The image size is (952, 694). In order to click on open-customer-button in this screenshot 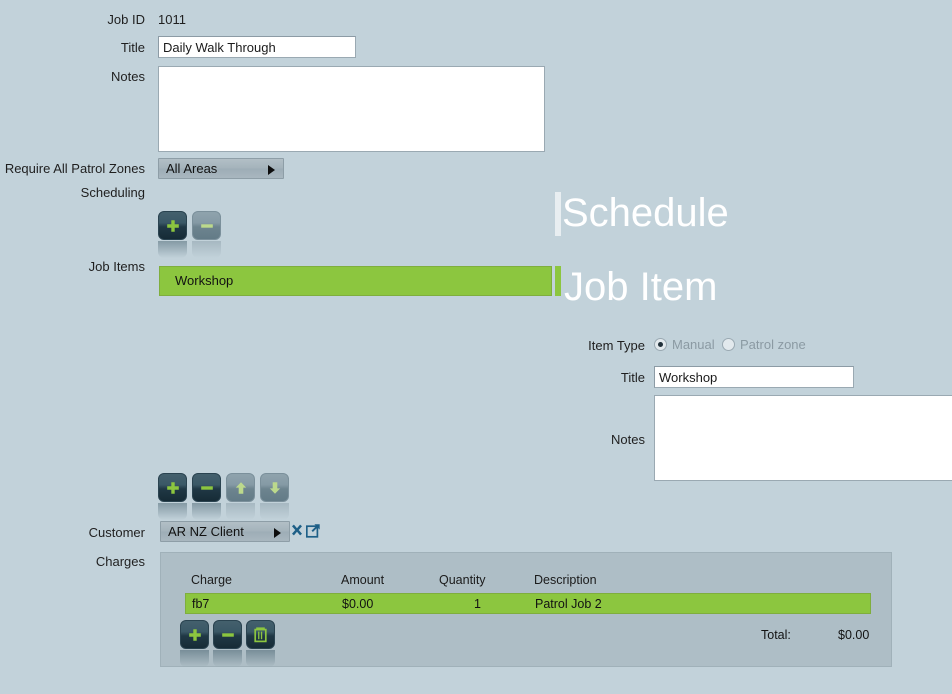, I will do `click(313, 531)`.